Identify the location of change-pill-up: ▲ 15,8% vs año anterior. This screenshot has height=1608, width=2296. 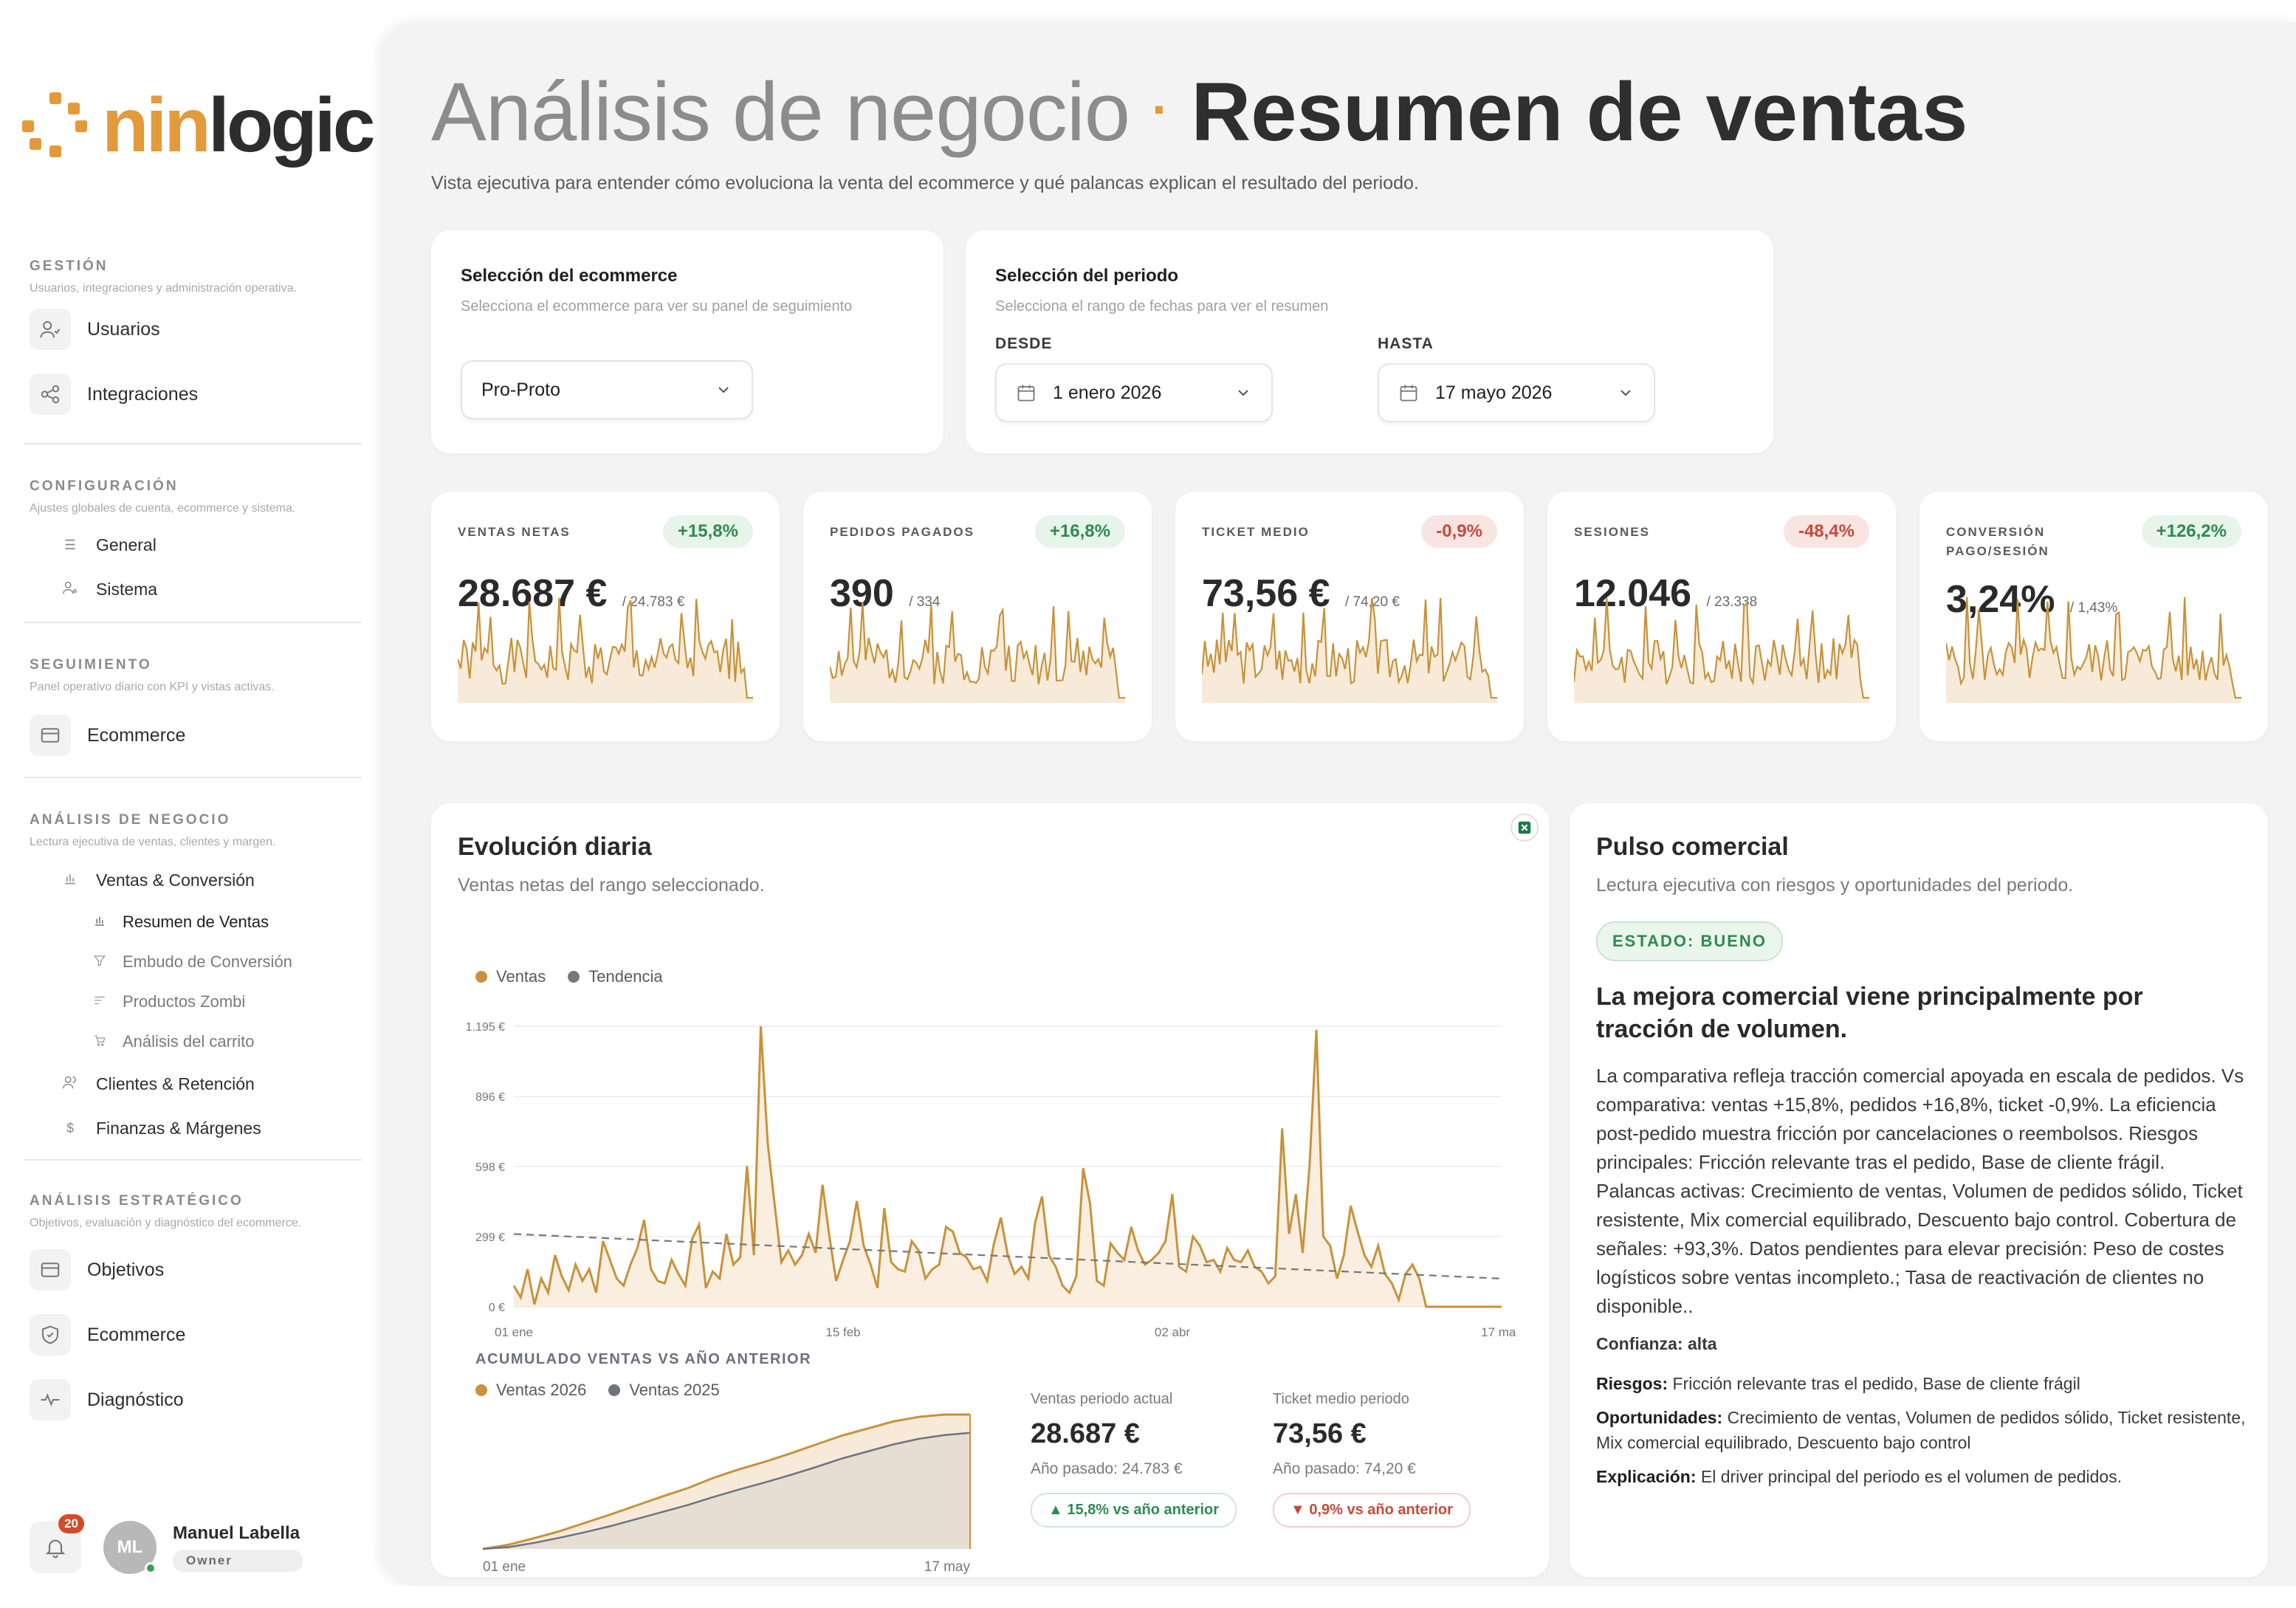
(1134, 1511).